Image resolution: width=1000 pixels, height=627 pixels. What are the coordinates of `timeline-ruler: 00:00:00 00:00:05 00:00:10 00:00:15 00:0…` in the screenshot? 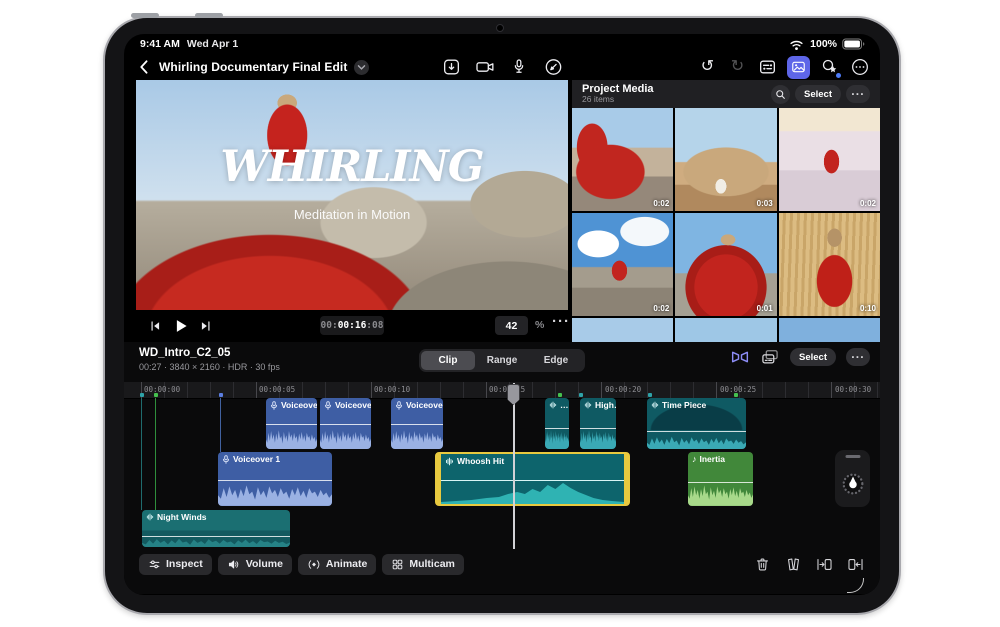 It's located at (502, 390).